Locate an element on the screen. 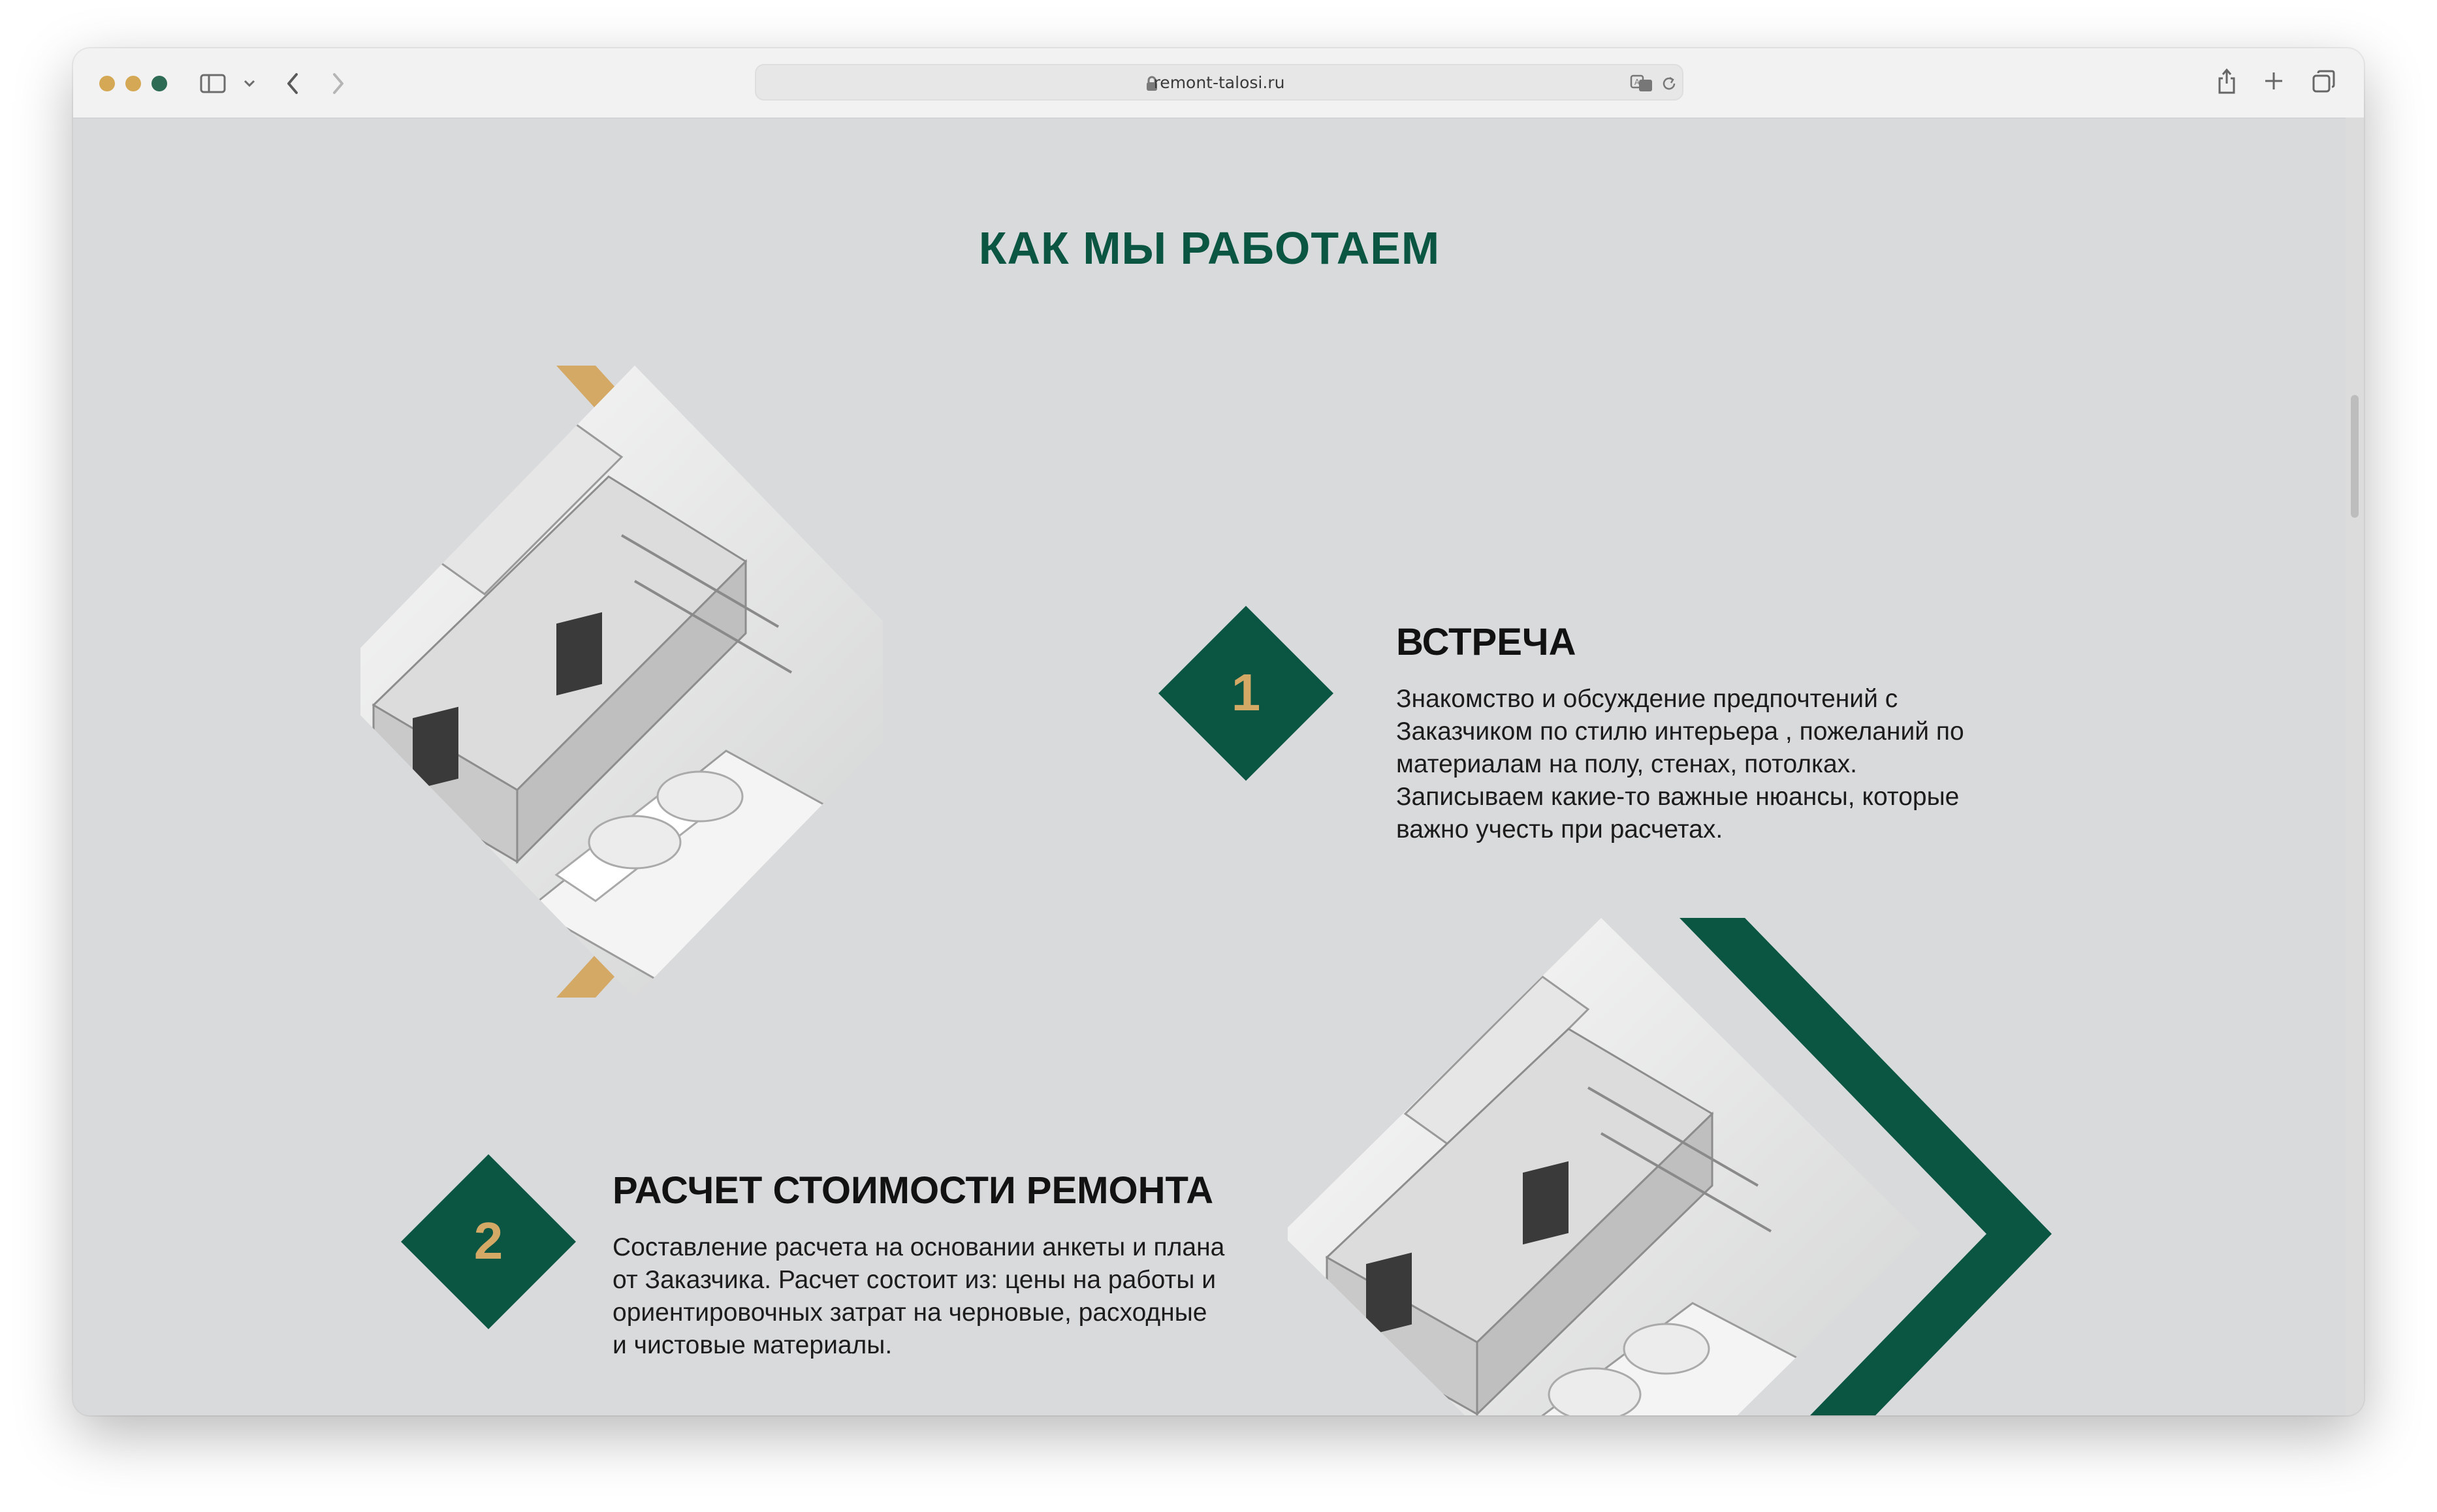 Image resolution: width=2437 pixels, height=1512 pixels. url-text: remont-talosi.ru is located at coordinates (1219, 83).